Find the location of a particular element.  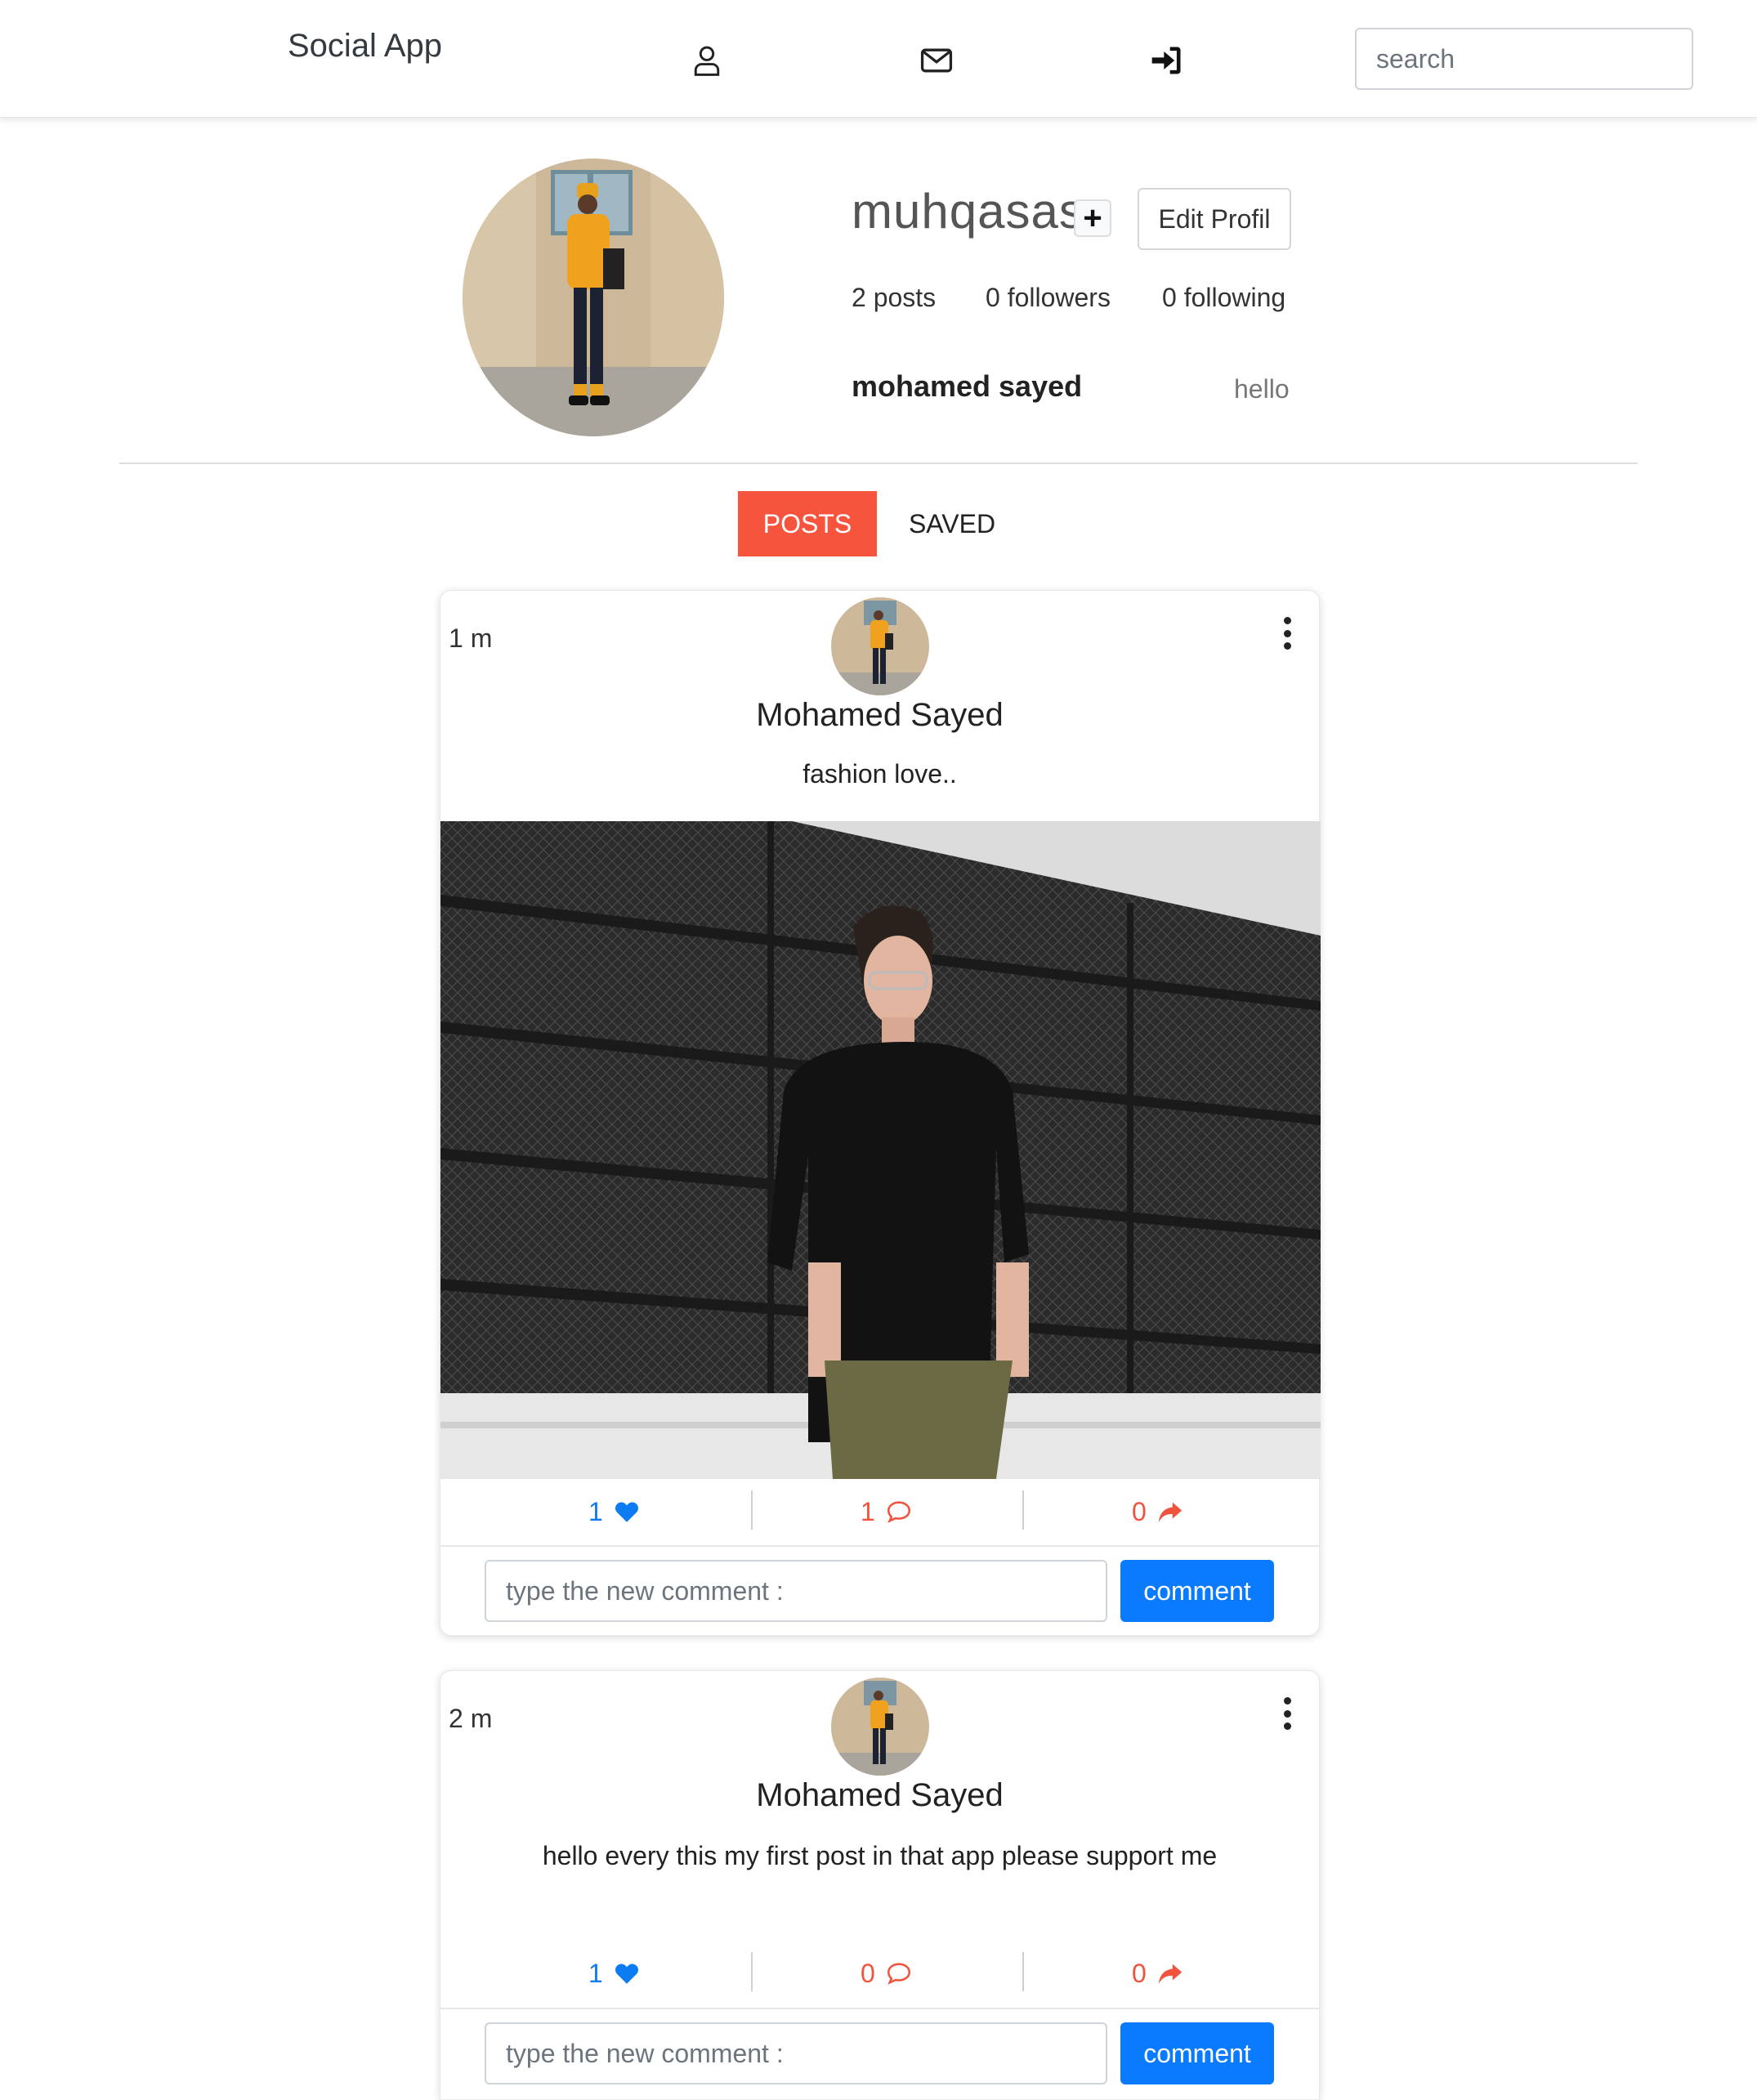

followers-count: 0 followers is located at coordinates (1048, 298).